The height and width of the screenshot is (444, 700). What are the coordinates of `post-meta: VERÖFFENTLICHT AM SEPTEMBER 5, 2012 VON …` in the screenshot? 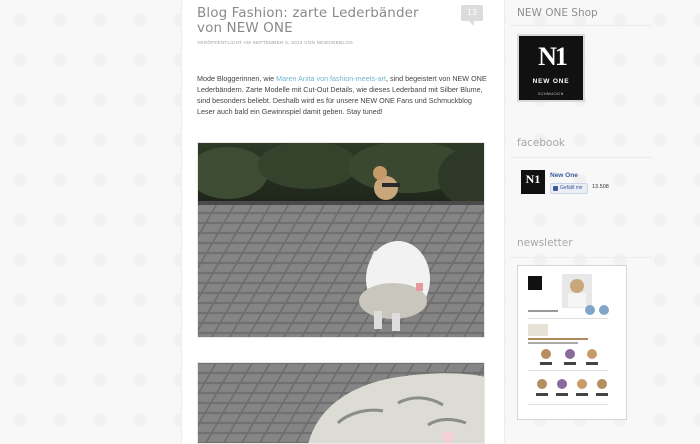 It's located at (275, 42).